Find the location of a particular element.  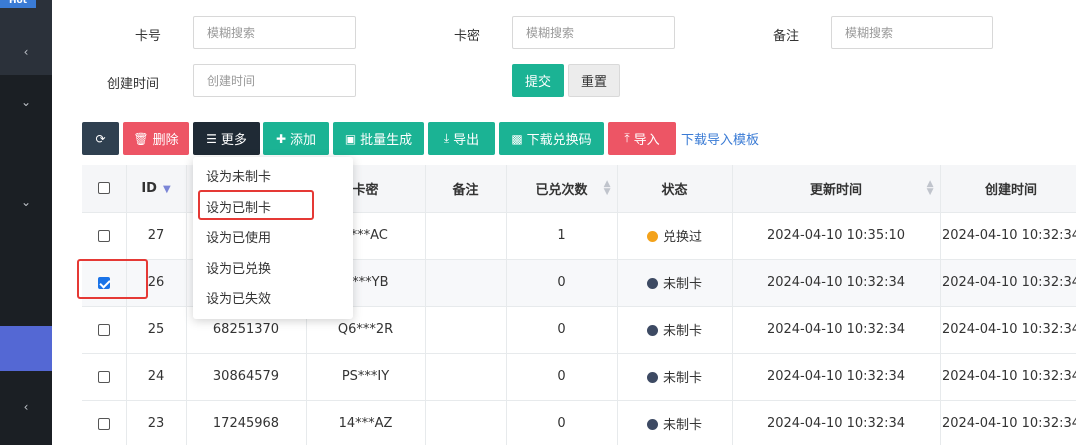

more-button: ☰ 更多 is located at coordinates (226, 138).